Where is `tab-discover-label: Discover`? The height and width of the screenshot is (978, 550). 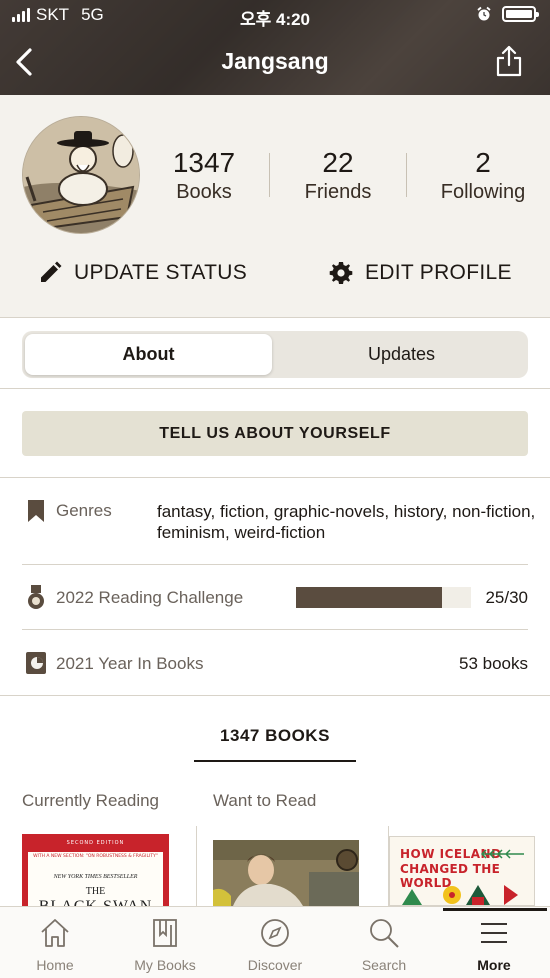
tab-discover-label: Discover is located at coordinates (275, 965).